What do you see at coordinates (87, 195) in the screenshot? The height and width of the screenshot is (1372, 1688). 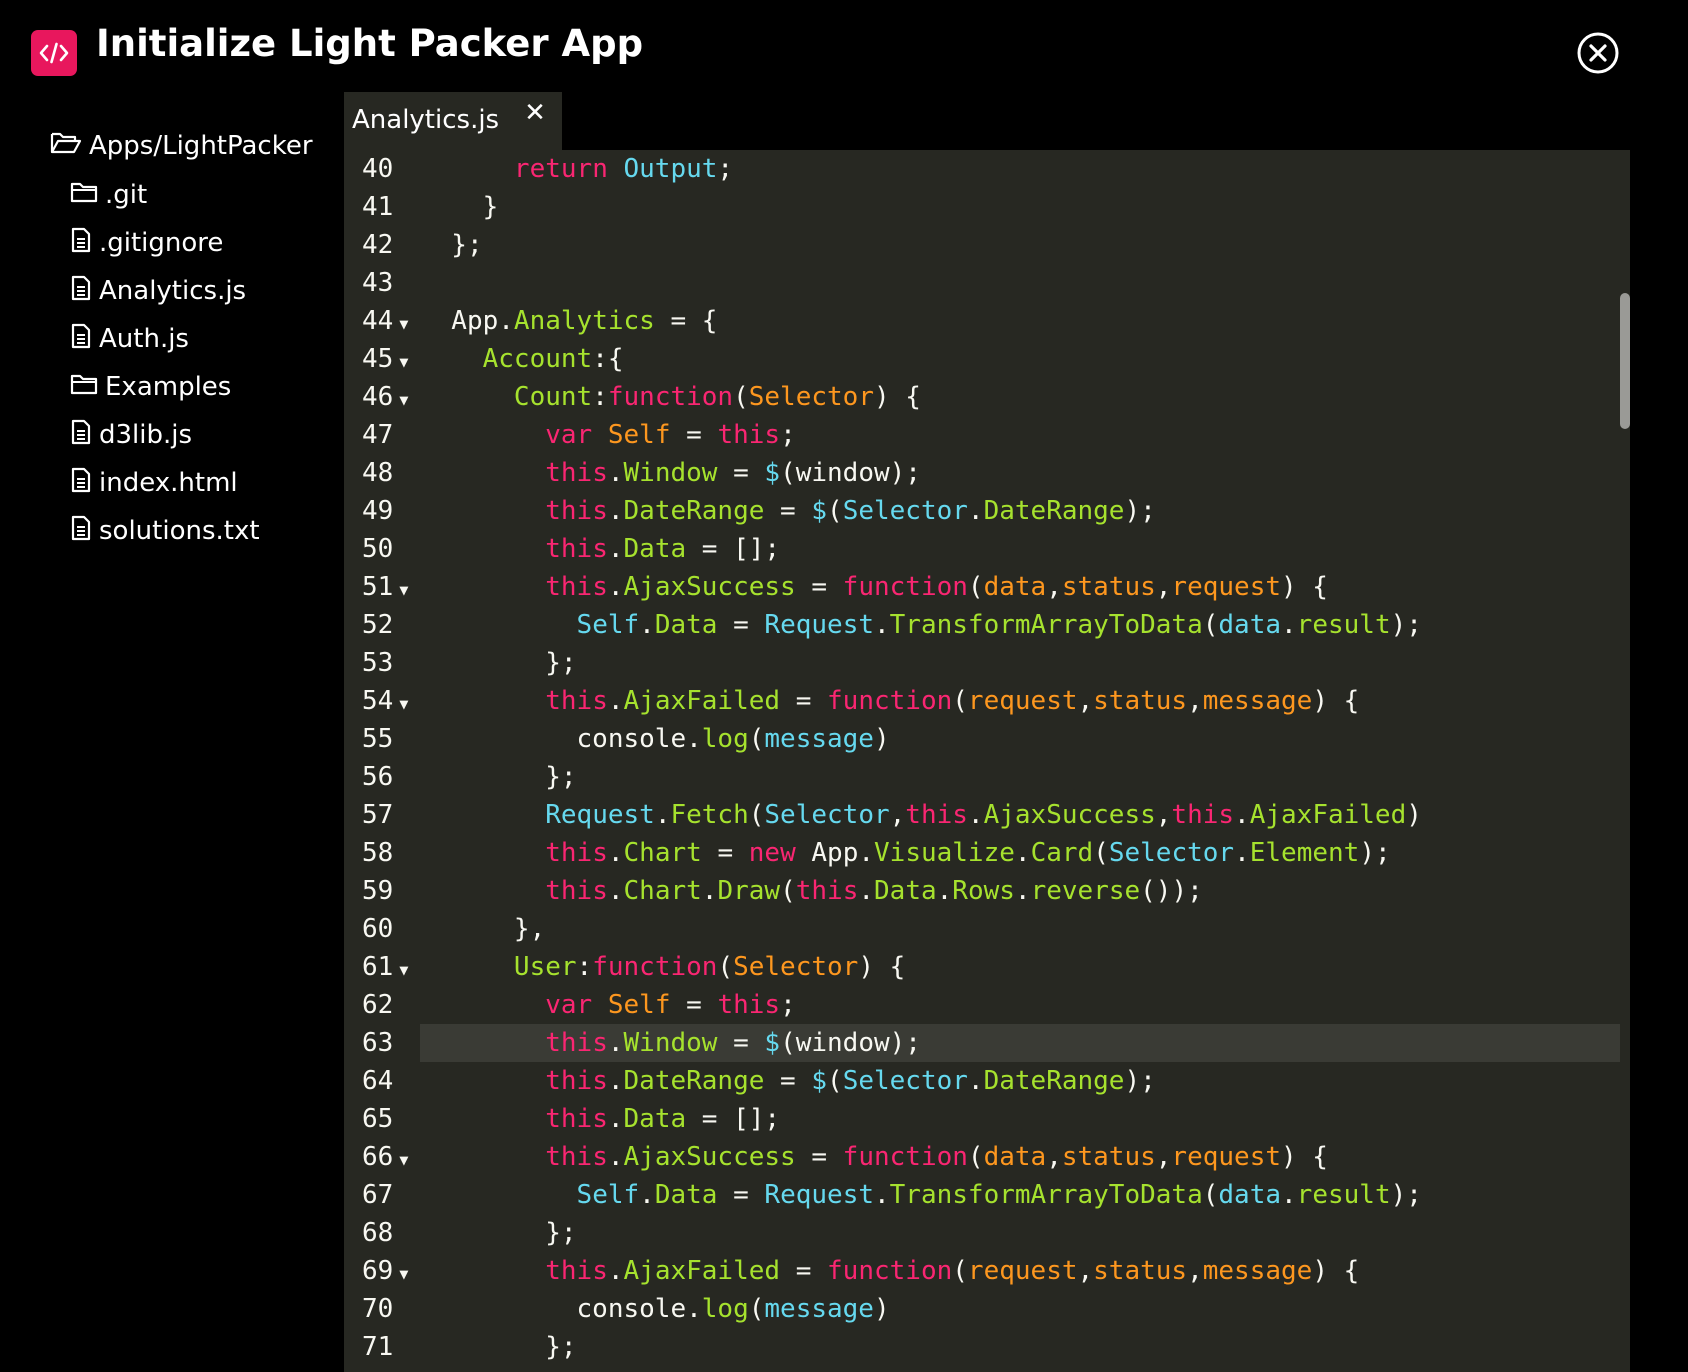 I see `folder-icon` at bounding box center [87, 195].